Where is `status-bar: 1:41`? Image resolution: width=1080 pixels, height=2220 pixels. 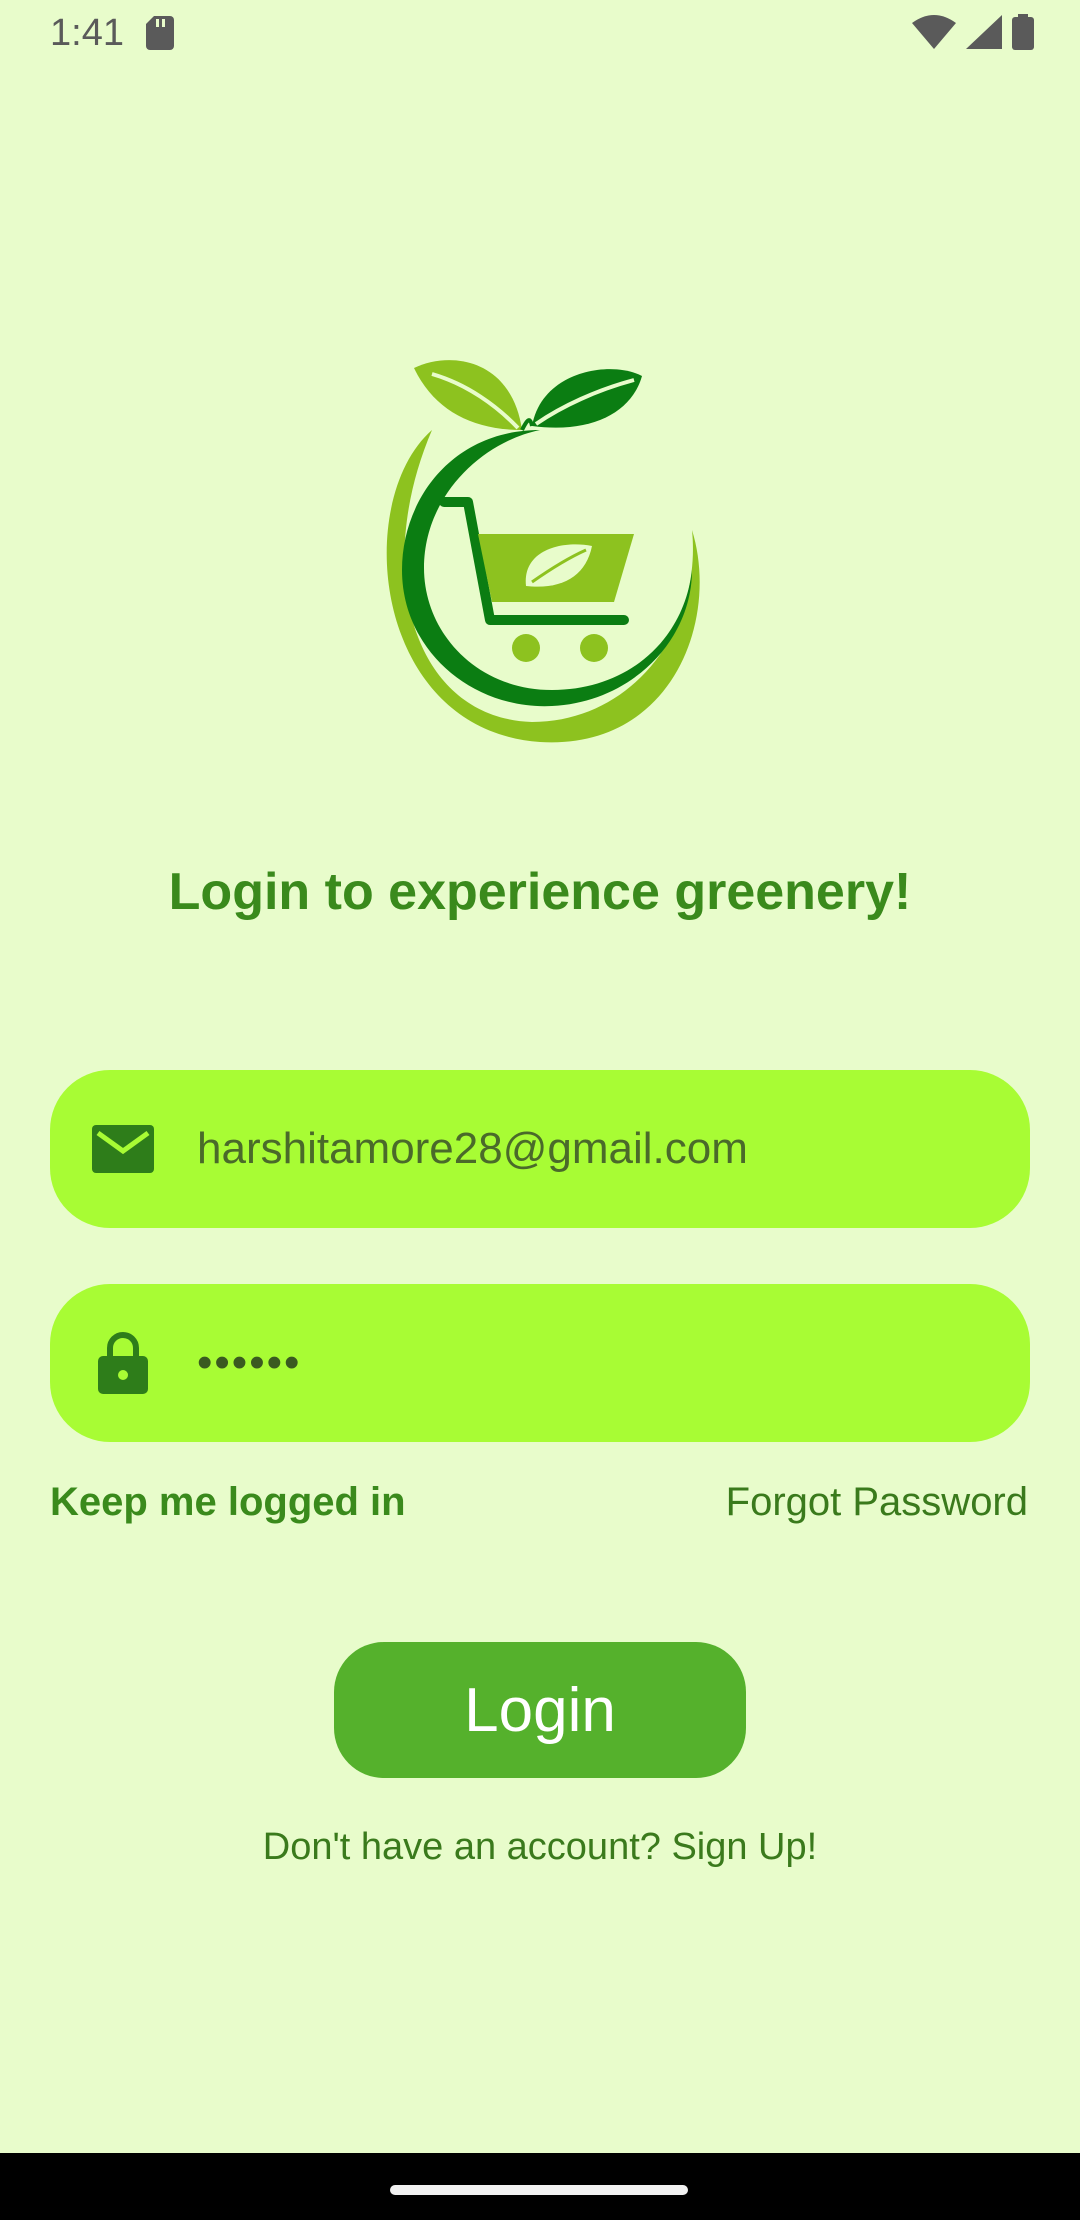 status-bar: 1:41 is located at coordinates (540, 33).